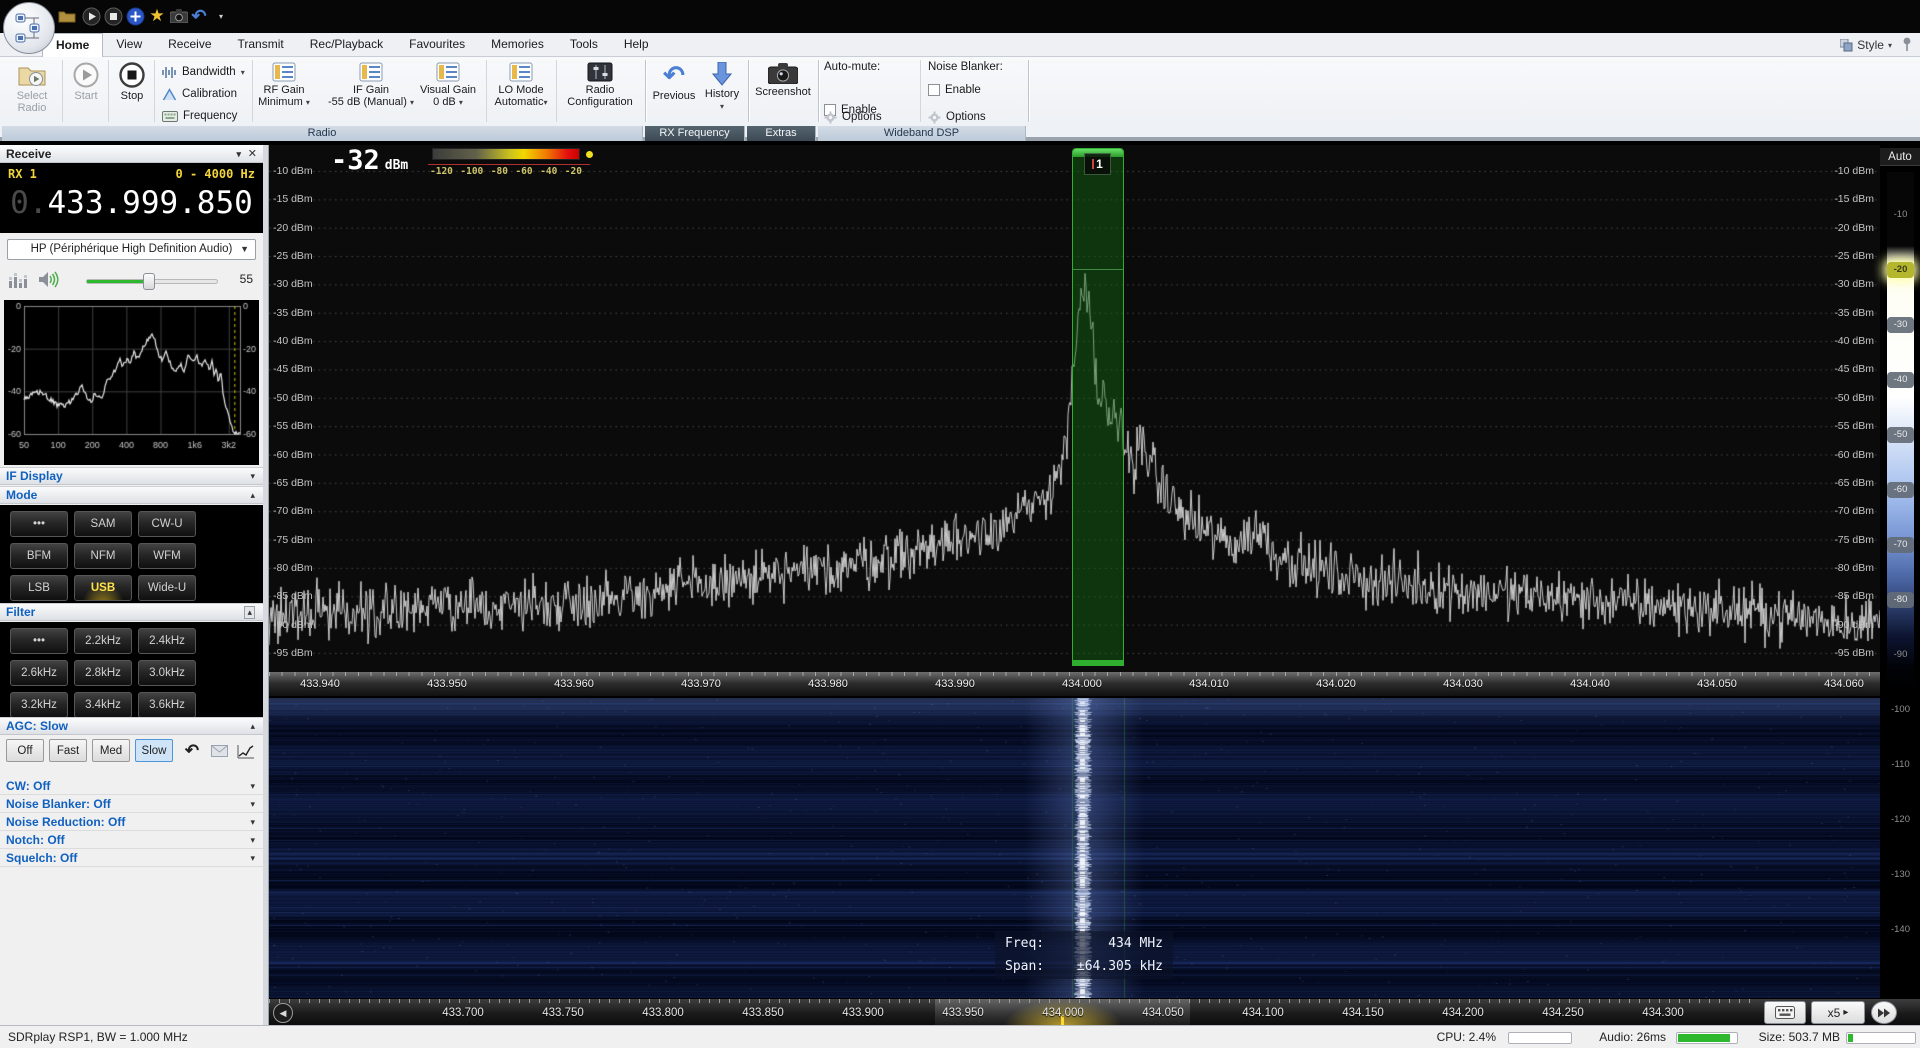 Image resolution: width=1920 pixels, height=1048 pixels. I want to click on level-tick-40: -40, so click(1900, 380).